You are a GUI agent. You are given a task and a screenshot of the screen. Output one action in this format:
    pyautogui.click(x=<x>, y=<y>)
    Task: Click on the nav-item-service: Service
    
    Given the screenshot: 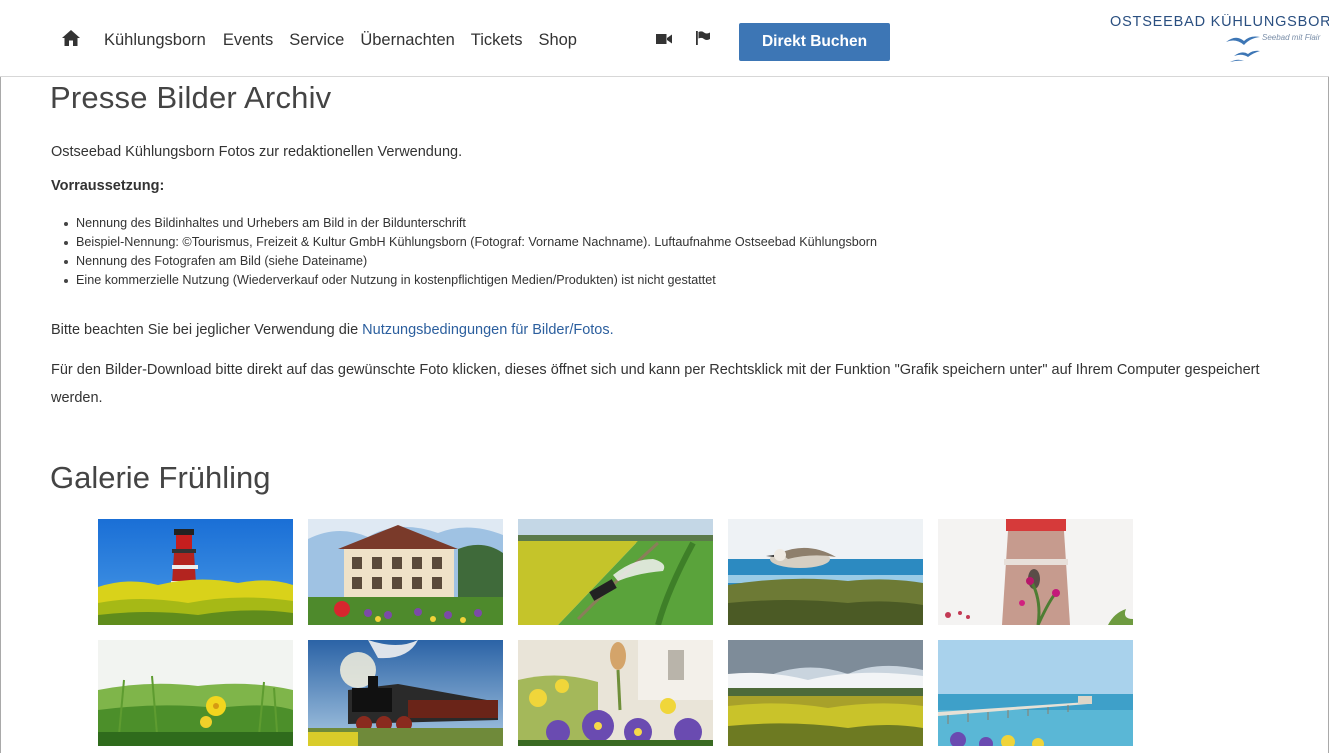 What is the action you would take?
    pyautogui.click(x=316, y=40)
    